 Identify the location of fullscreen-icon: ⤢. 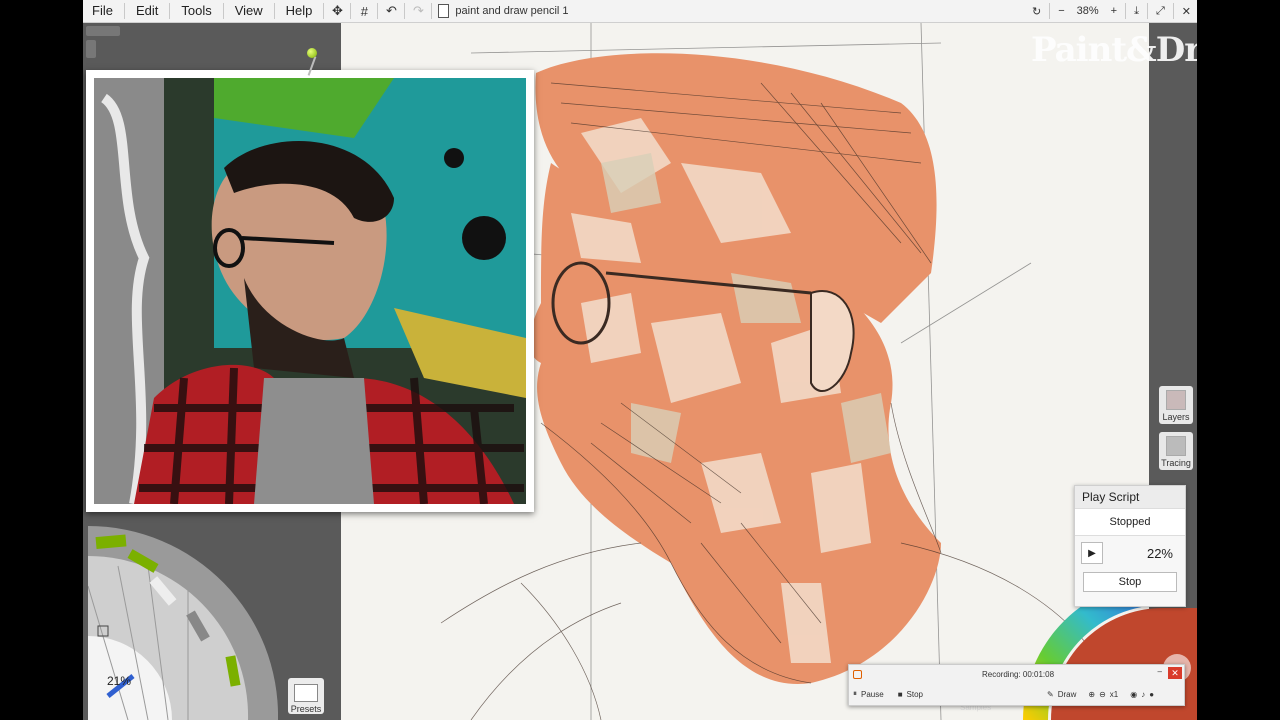
(1160, 11).